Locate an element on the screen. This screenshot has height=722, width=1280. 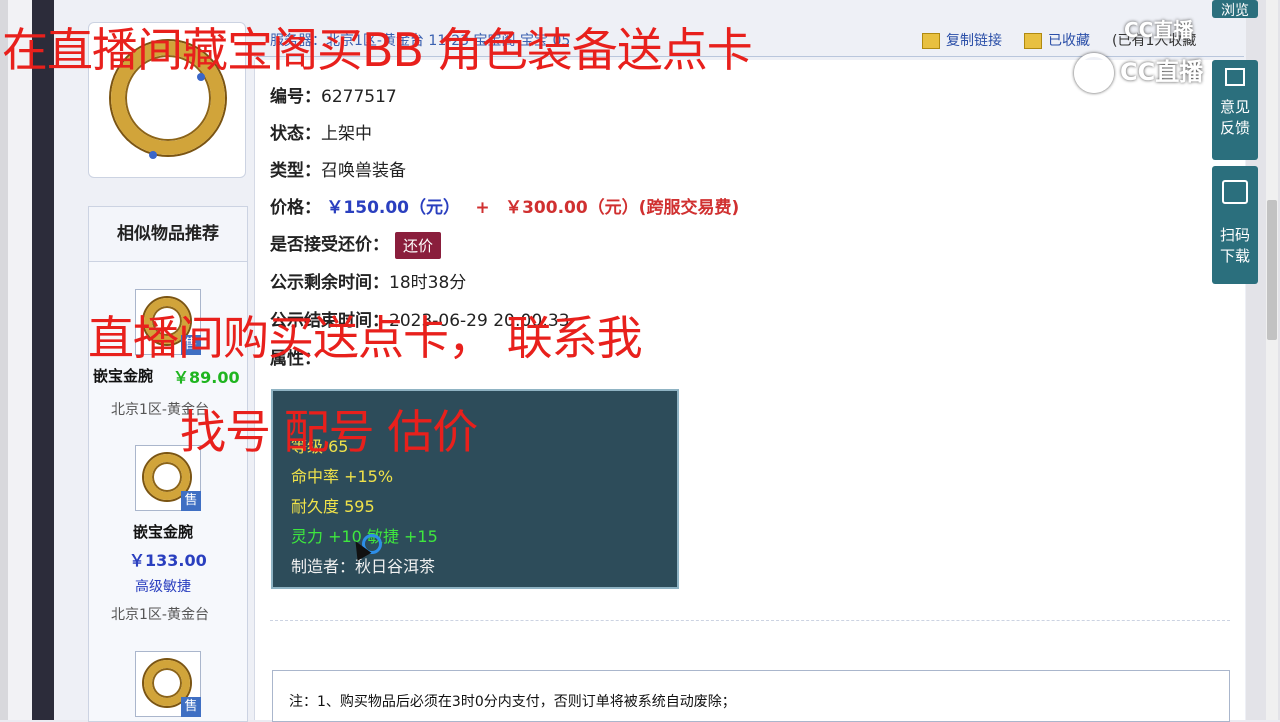
item-status-row: 状态：上架中 is located at coordinates (321, 134).